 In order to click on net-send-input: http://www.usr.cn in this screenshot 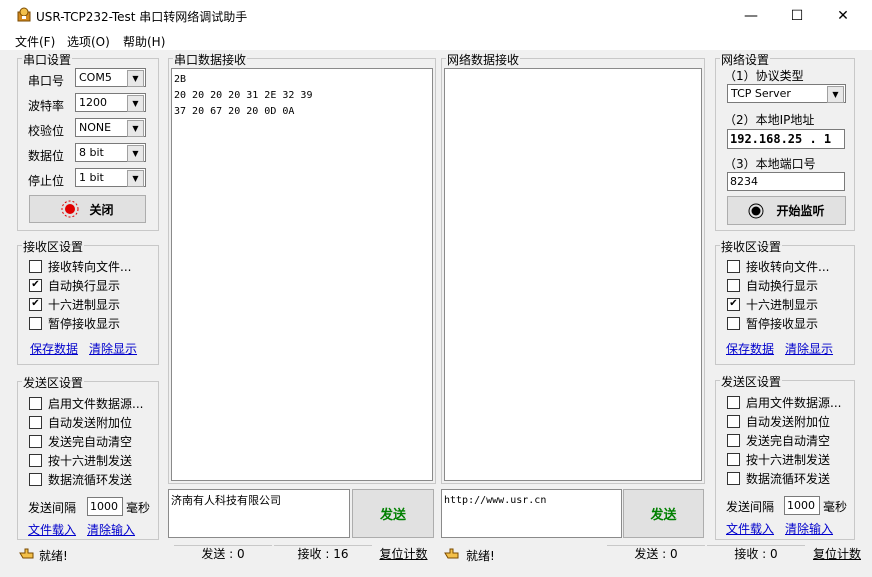, I will do `click(531, 513)`.